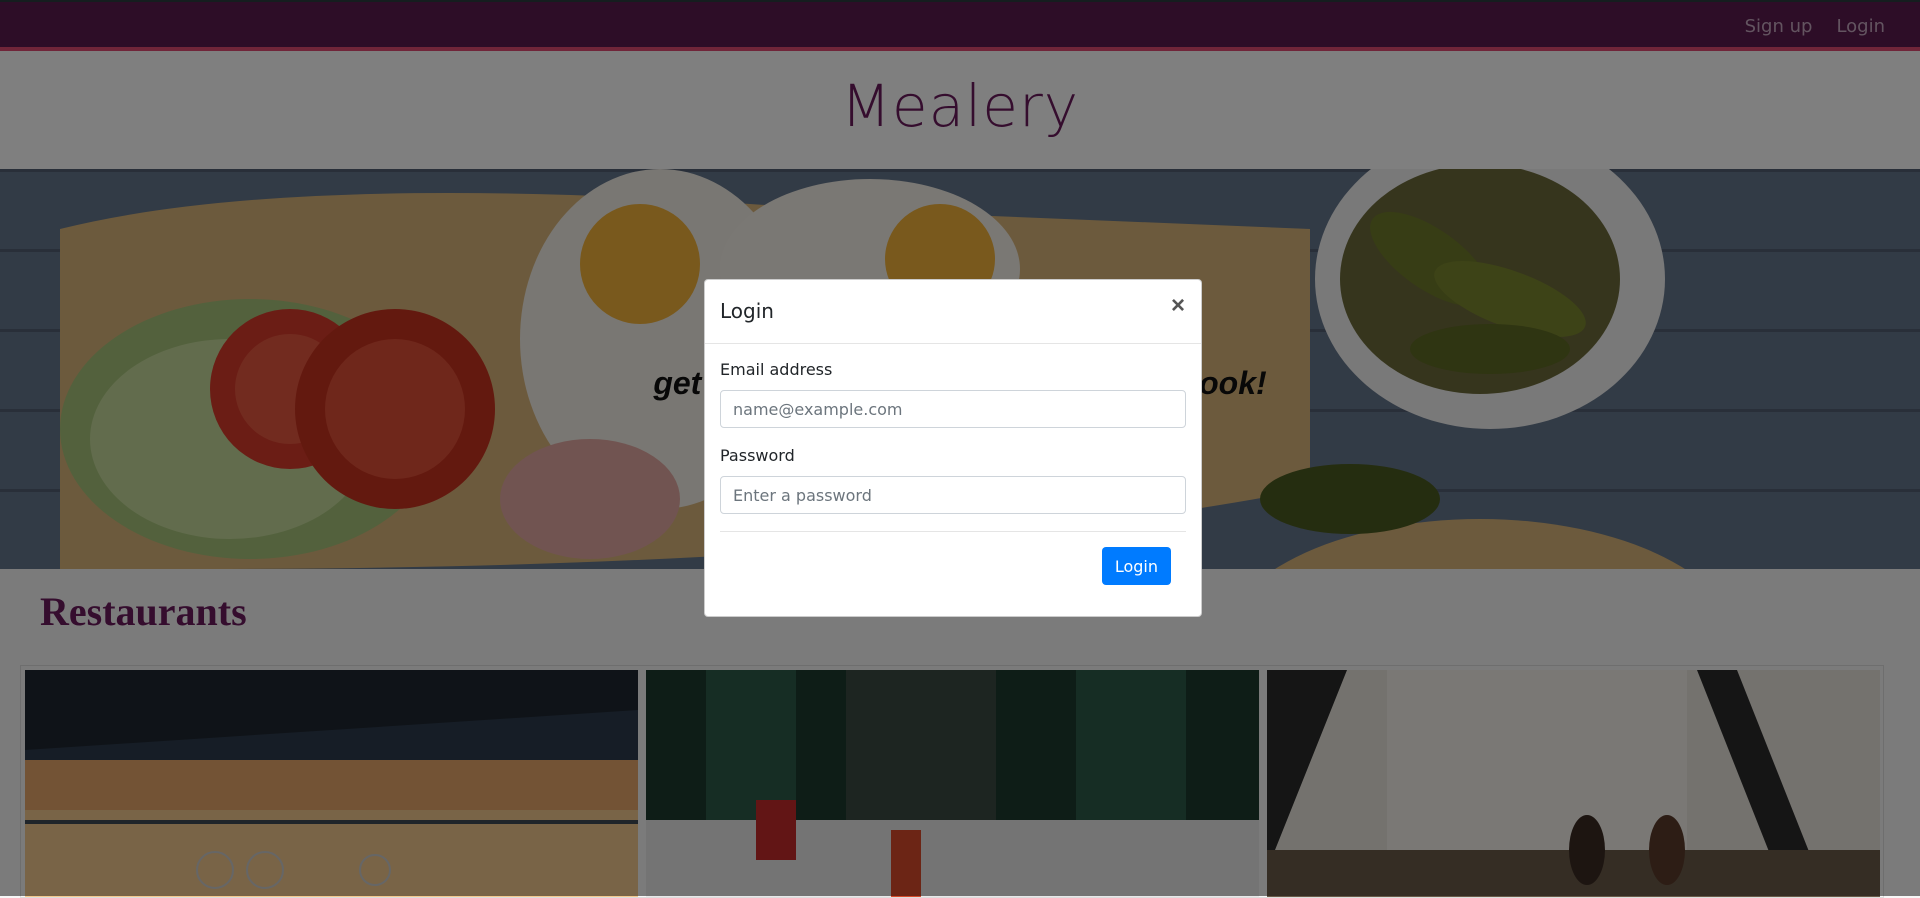 The width and height of the screenshot is (1920, 898). I want to click on password-label: Password, so click(757, 455).